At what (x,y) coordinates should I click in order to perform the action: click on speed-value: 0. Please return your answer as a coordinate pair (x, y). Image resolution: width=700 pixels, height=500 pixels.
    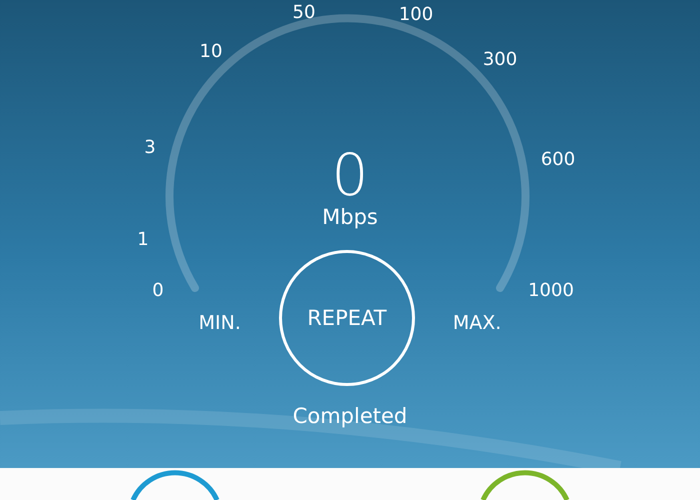
    Looking at the image, I should click on (350, 175).